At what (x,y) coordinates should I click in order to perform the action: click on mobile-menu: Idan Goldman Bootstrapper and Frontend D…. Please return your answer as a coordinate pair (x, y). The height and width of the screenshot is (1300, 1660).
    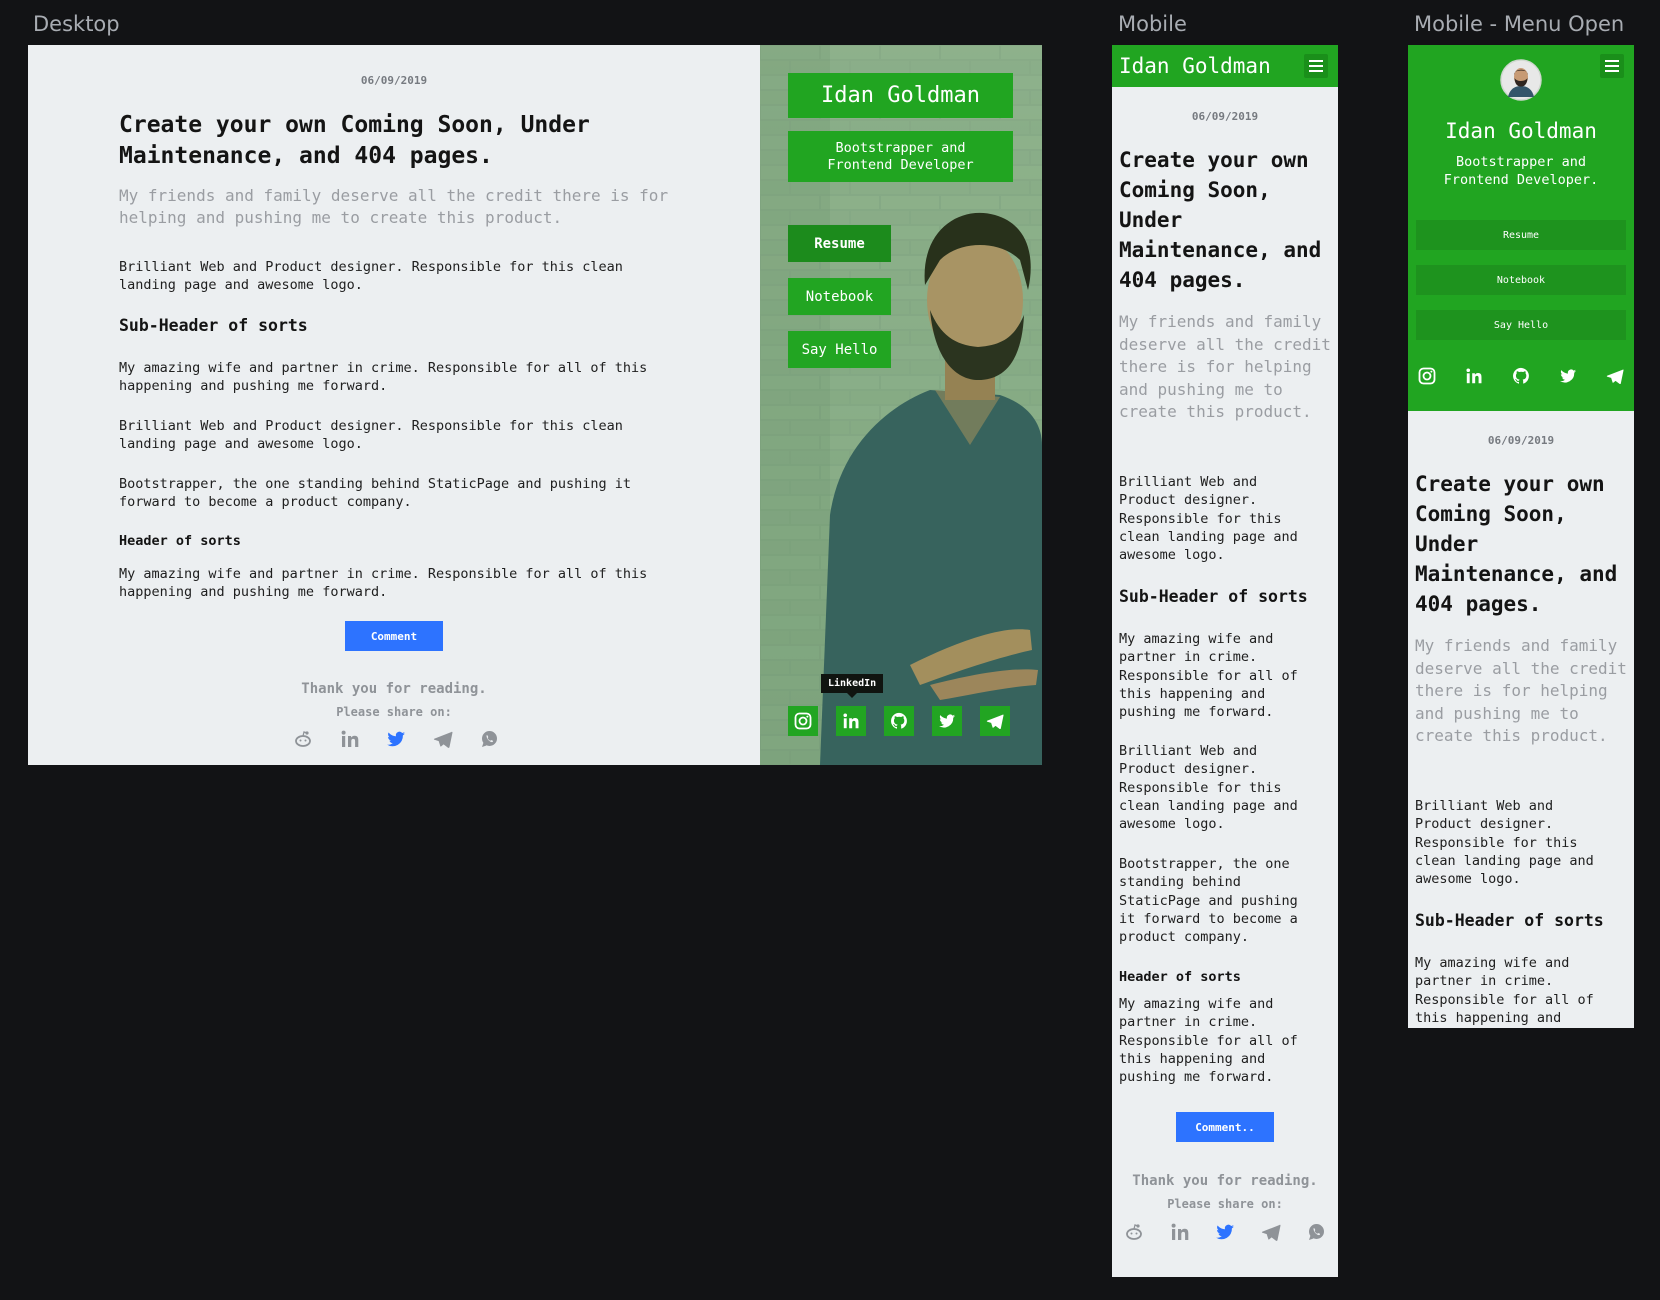
    Looking at the image, I should click on (1521, 228).